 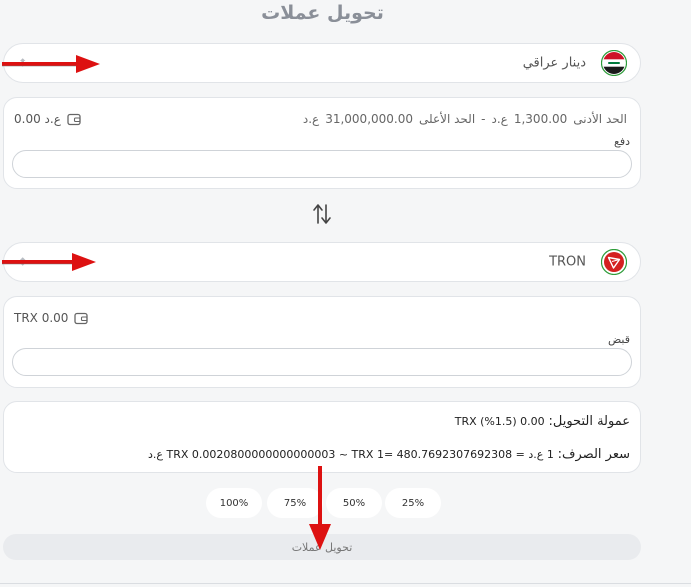 What do you see at coordinates (540, 119) in the screenshot?
I see `min-limit-value: 1,300.00` at bounding box center [540, 119].